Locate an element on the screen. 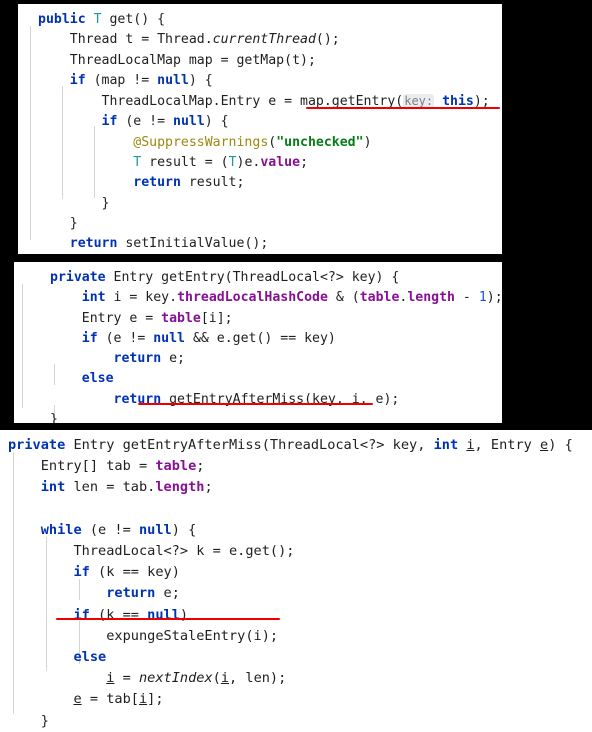  code-line: Entry[] tab = table; is located at coordinates (106, 466).